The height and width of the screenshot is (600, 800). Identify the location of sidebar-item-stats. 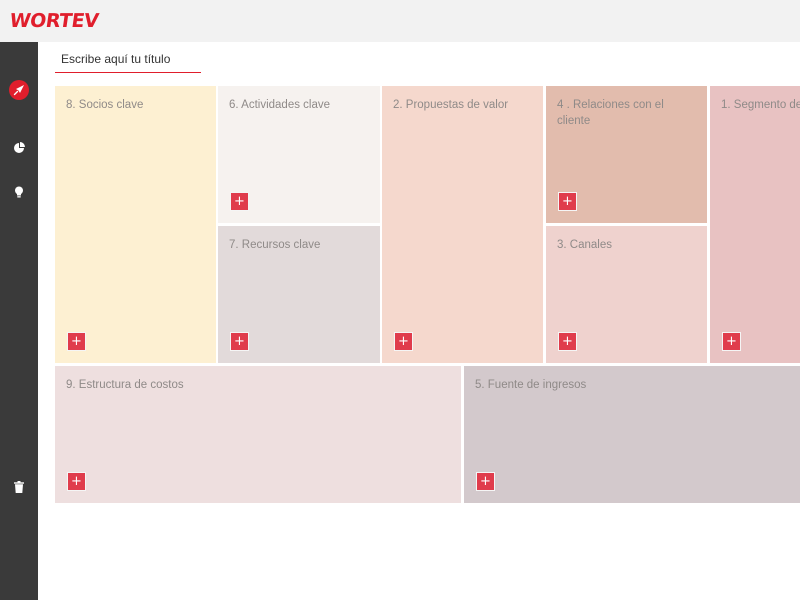
(19, 150).